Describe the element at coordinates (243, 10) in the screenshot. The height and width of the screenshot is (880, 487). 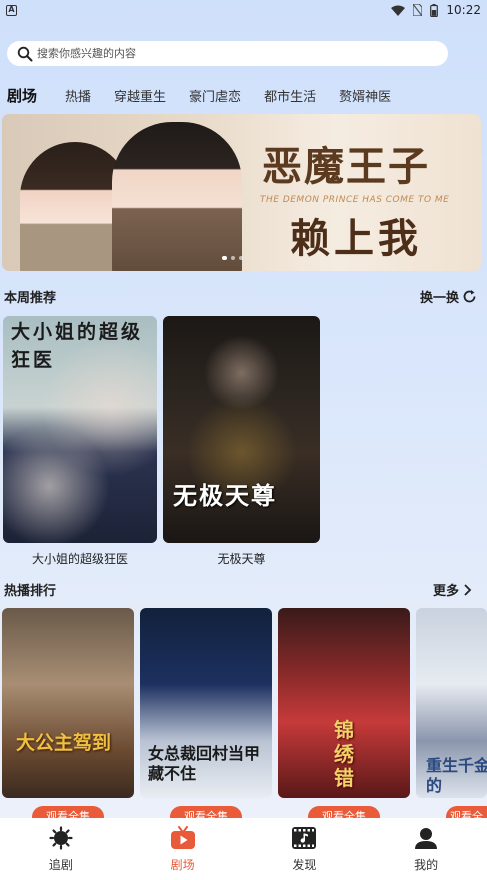
I see `status-bar: A 10:22` at that location.